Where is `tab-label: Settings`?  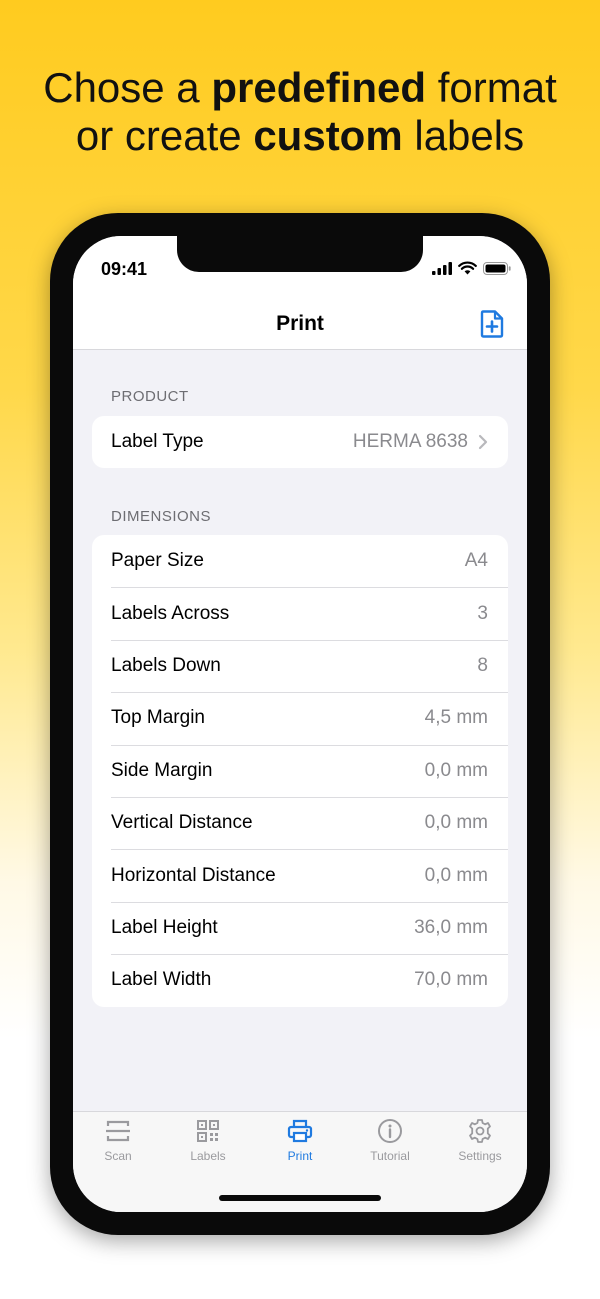 tab-label: Settings is located at coordinates (480, 1156).